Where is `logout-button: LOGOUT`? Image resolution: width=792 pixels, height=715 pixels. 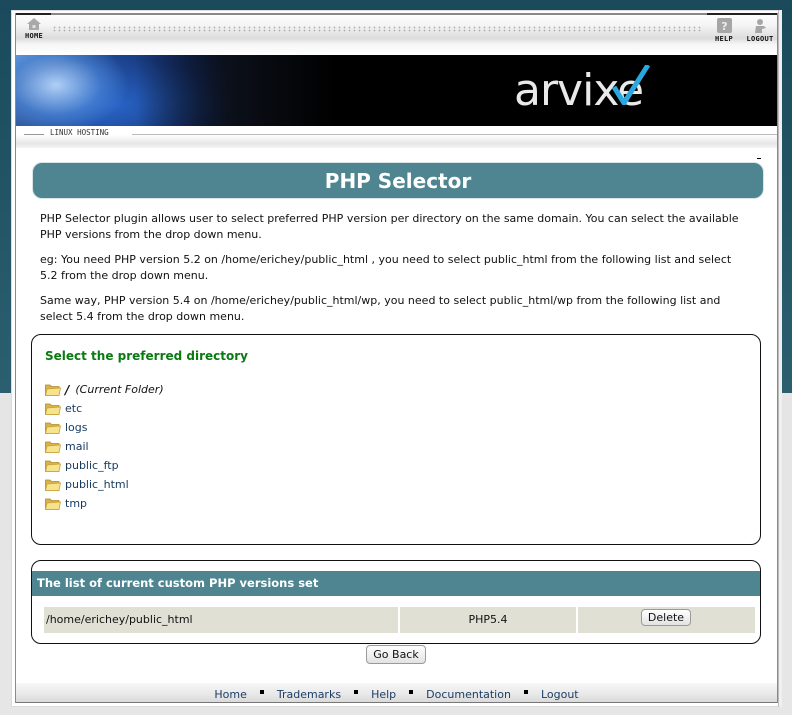 logout-button: LOGOUT is located at coordinates (760, 30).